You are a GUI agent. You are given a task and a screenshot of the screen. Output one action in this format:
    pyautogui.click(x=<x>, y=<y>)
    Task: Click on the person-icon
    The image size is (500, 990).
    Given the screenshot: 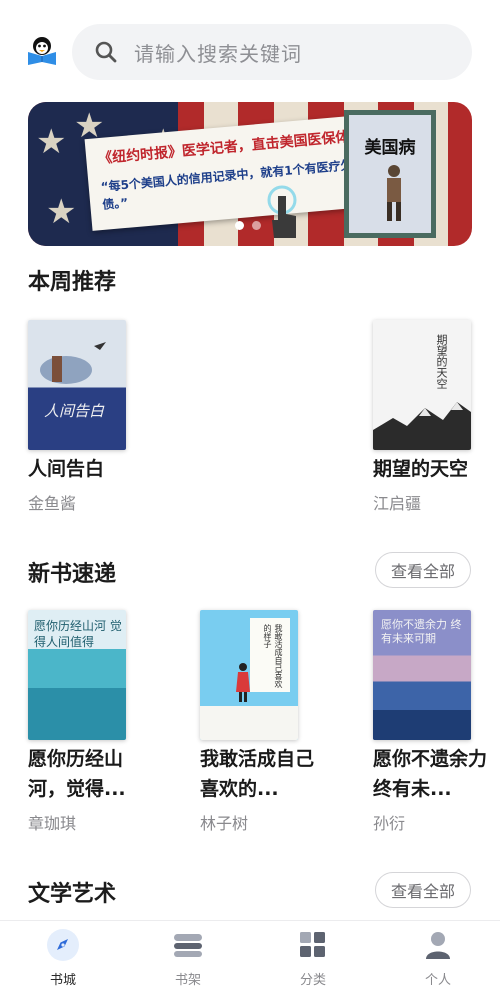 What is the action you would take?
    pyautogui.click(x=438, y=945)
    